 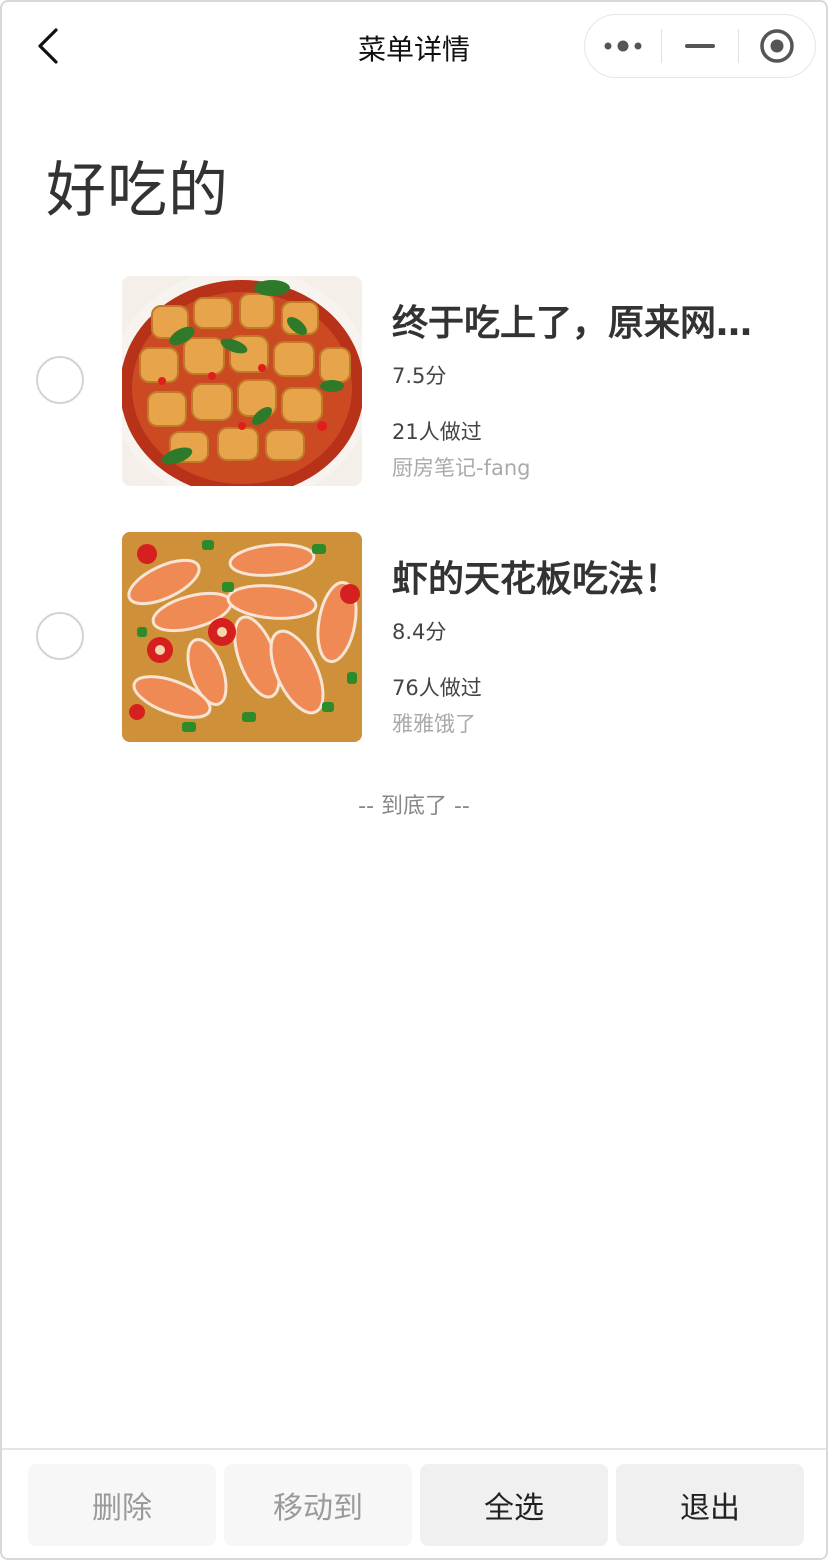 What do you see at coordinates (514, 1505) in the screenshot?
I see `select-all-button: 全选` at bounding box center [514, 1505].